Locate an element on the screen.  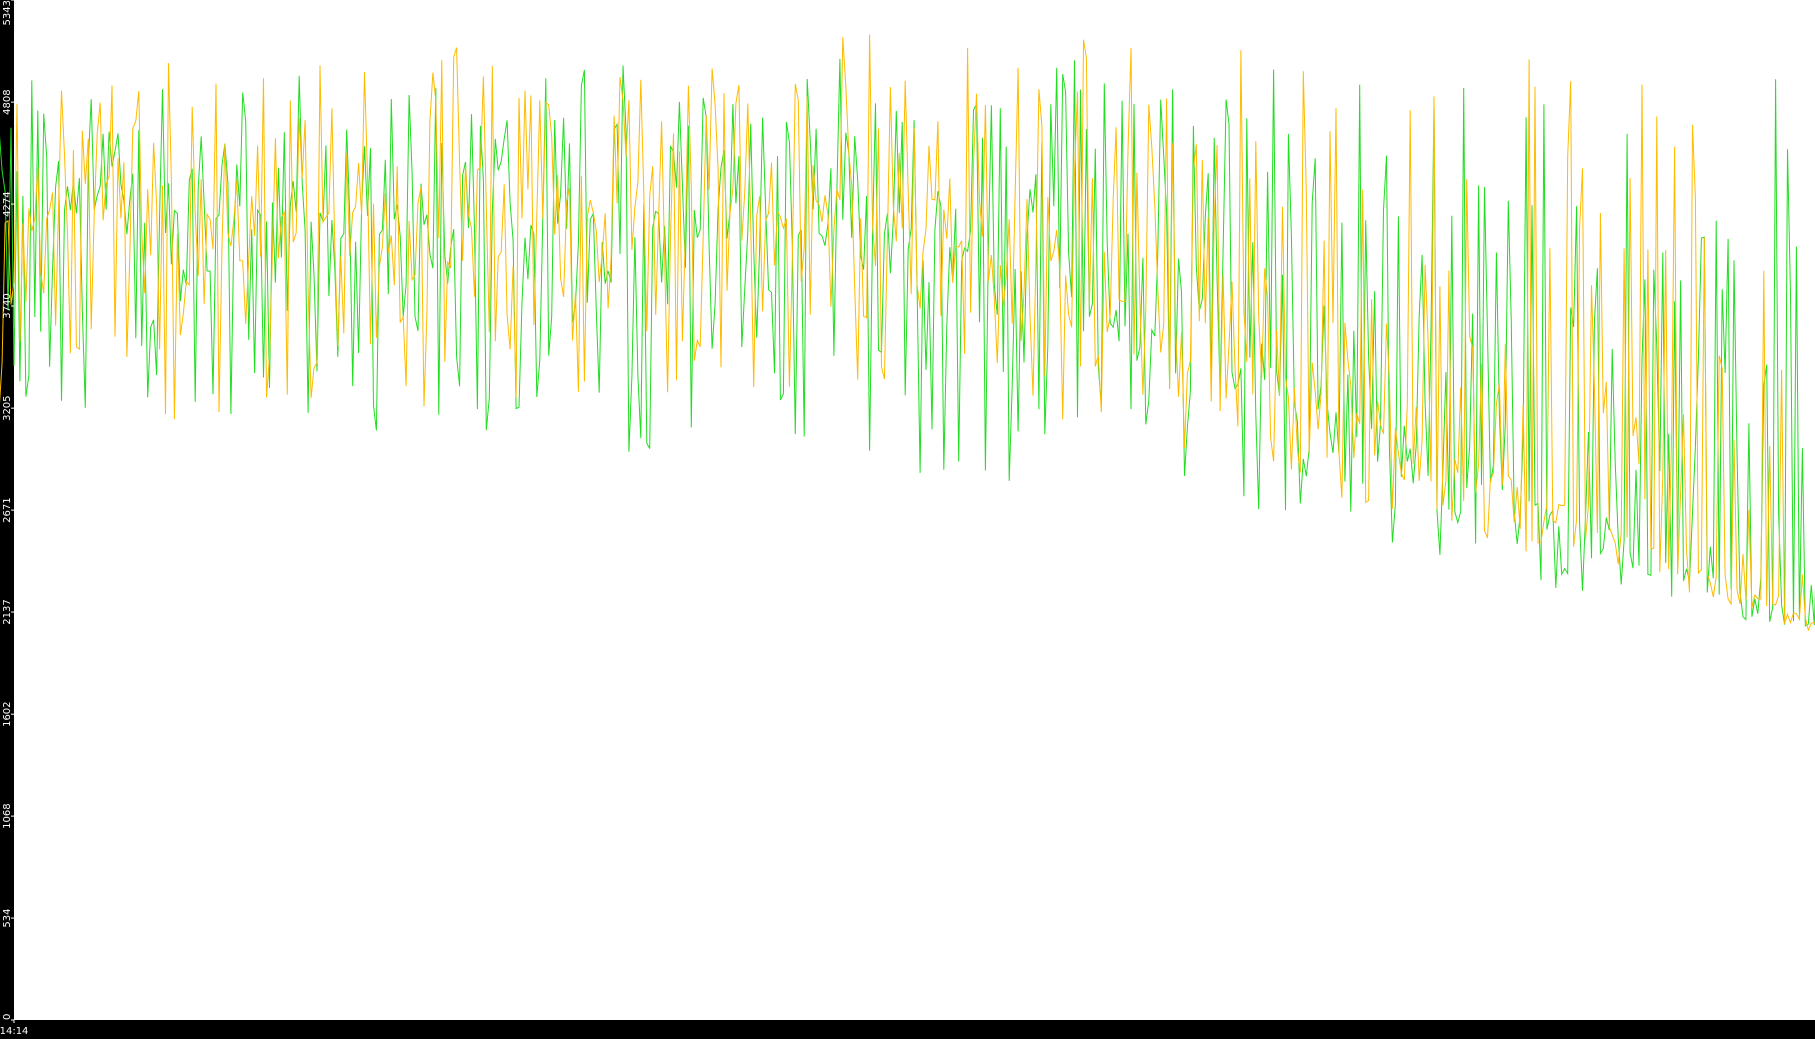
y-tick-label: 2137 is located at coordinates (7, 611).